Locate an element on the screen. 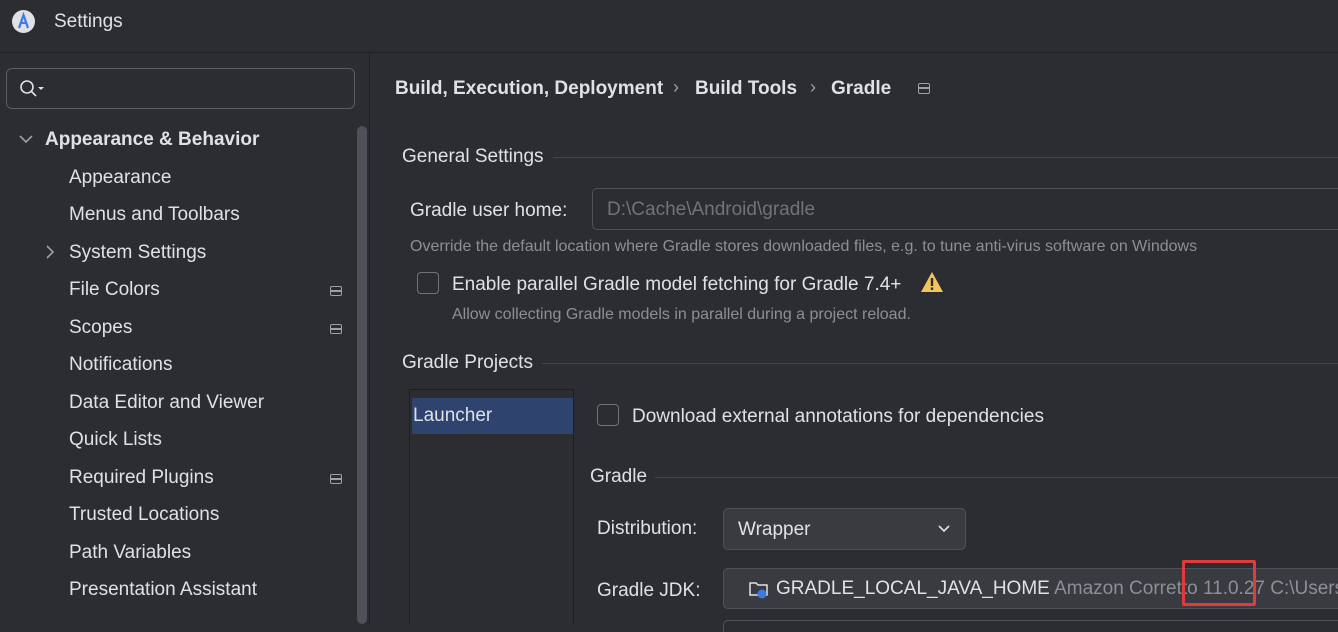  android-studio-icon is located at coordinates (23, 21).